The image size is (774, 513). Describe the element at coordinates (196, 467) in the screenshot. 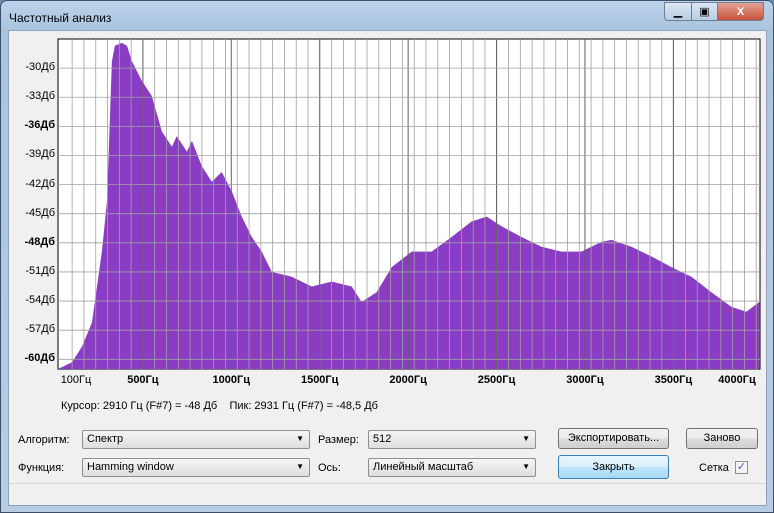

I see `function-select: Hamming window ▼` at that location.